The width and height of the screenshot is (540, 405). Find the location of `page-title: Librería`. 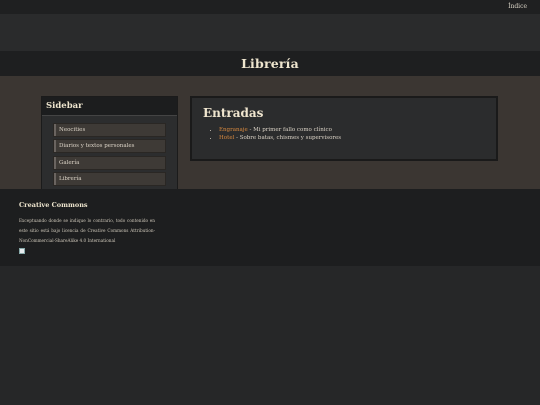

page-title: Librería is located at coordinates (270, 63).